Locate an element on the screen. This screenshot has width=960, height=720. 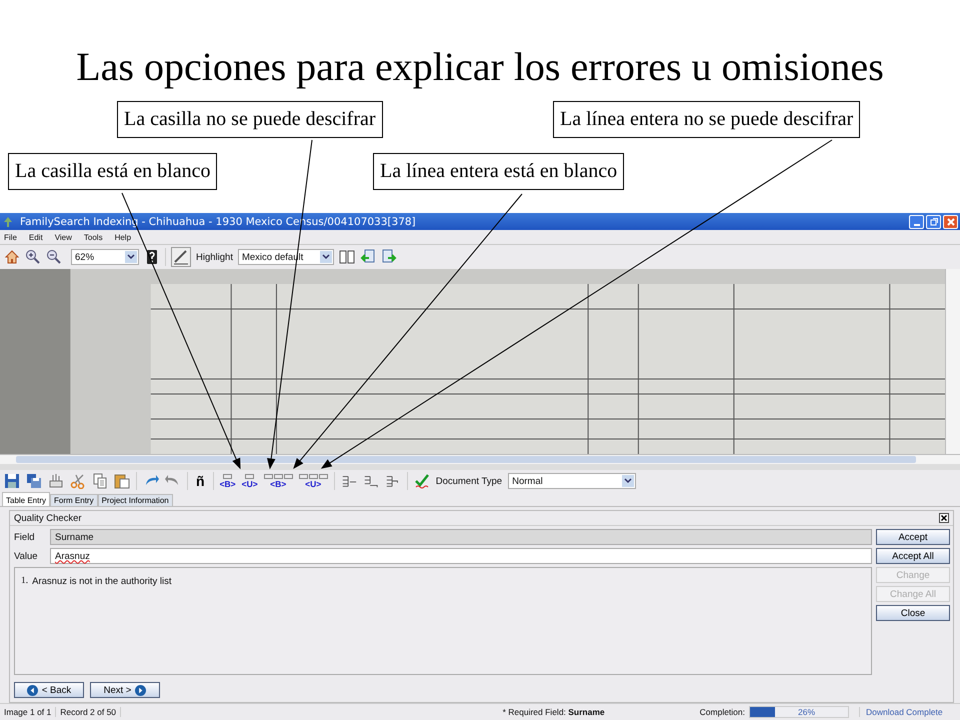
next-page-icon is located at coordinates (388, 257).